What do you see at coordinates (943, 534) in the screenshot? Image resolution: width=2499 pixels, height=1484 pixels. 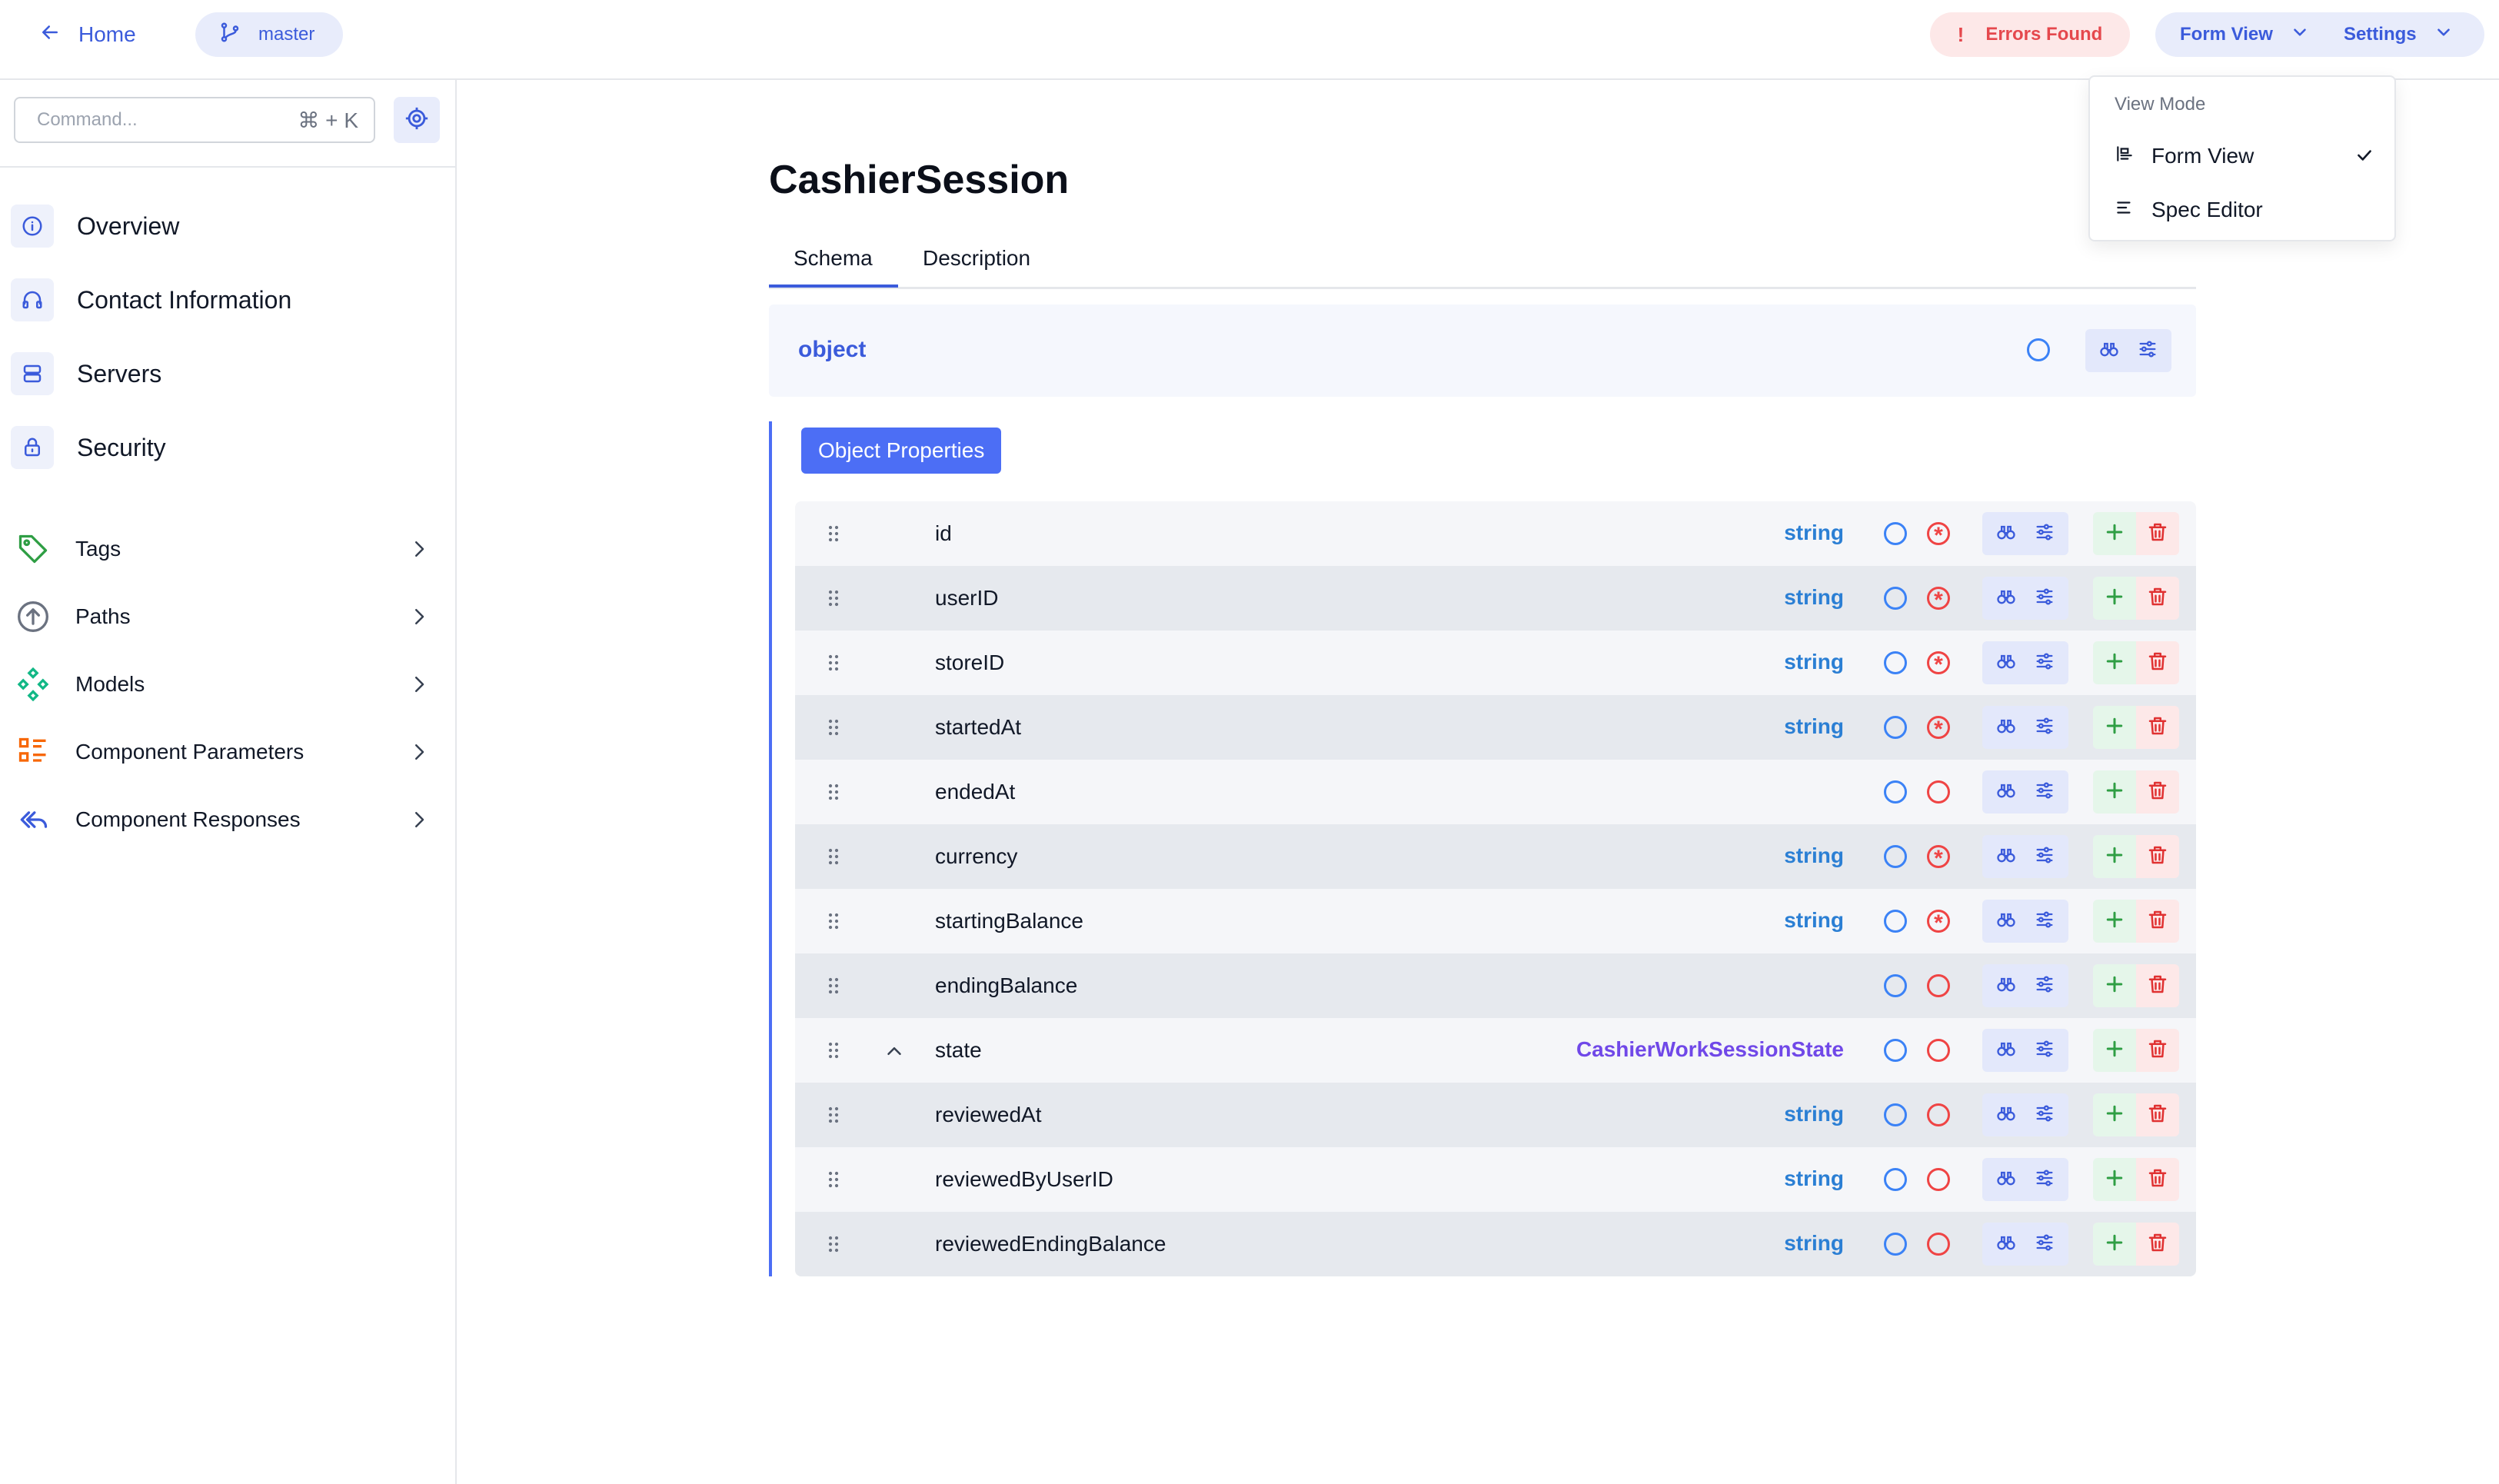 I see `property-name: id` at bounding box center [943, 534].